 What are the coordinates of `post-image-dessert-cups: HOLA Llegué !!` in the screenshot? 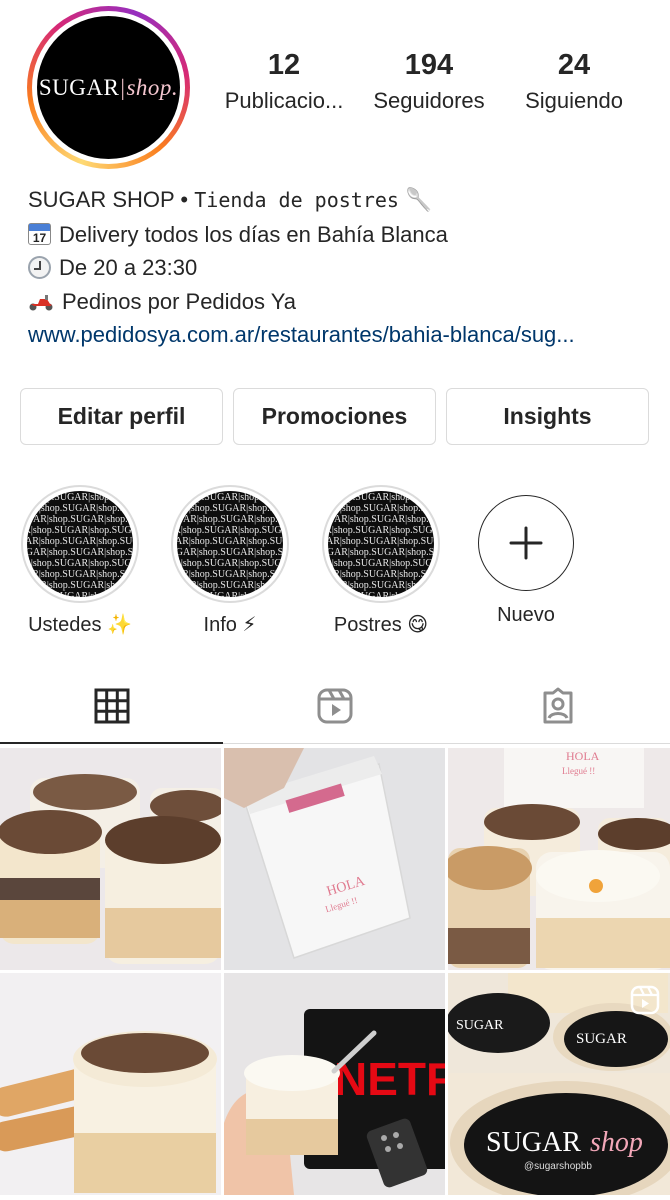 It's located at (559, 859).